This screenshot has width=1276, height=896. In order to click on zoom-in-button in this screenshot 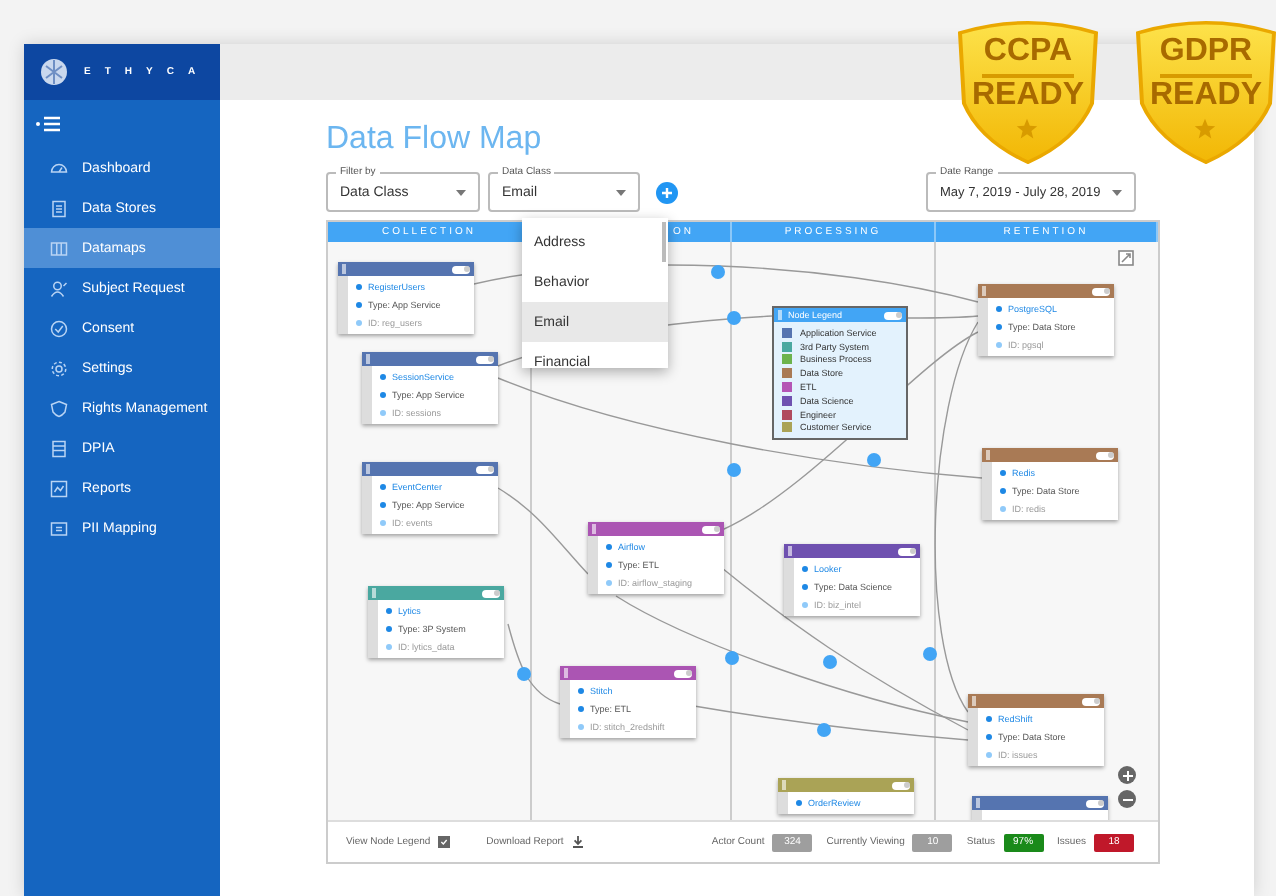, I will do `click(1127, 775)`.